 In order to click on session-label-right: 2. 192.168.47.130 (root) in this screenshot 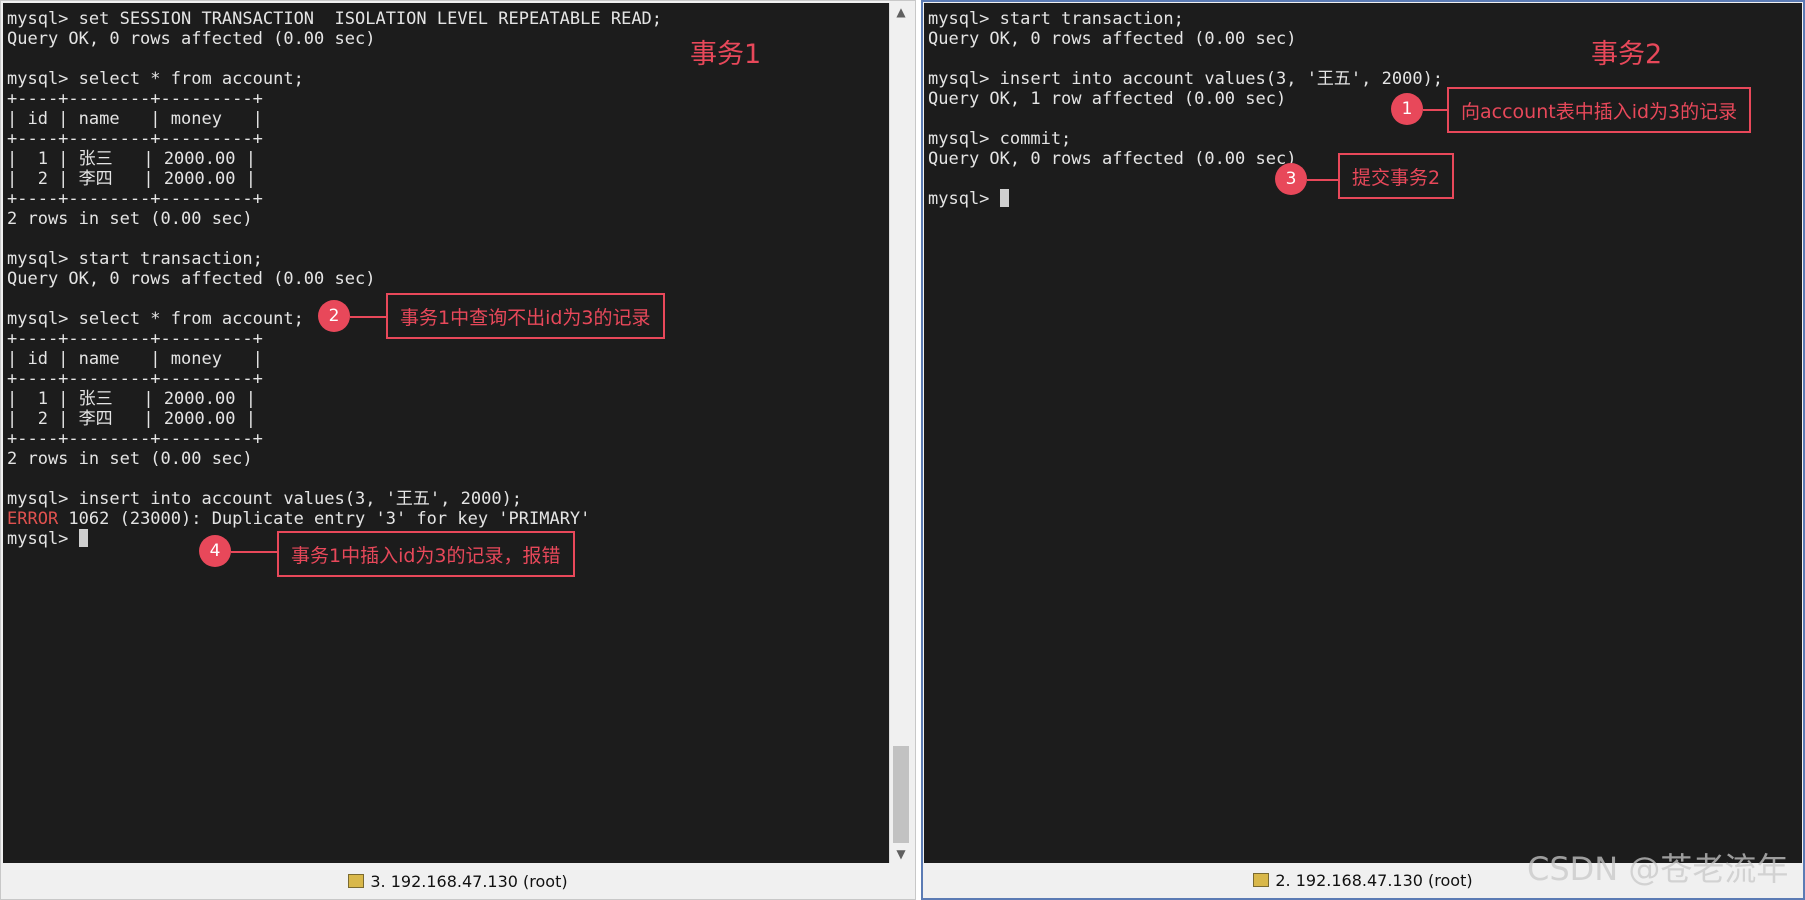, I will do `click(1374, 880)`.